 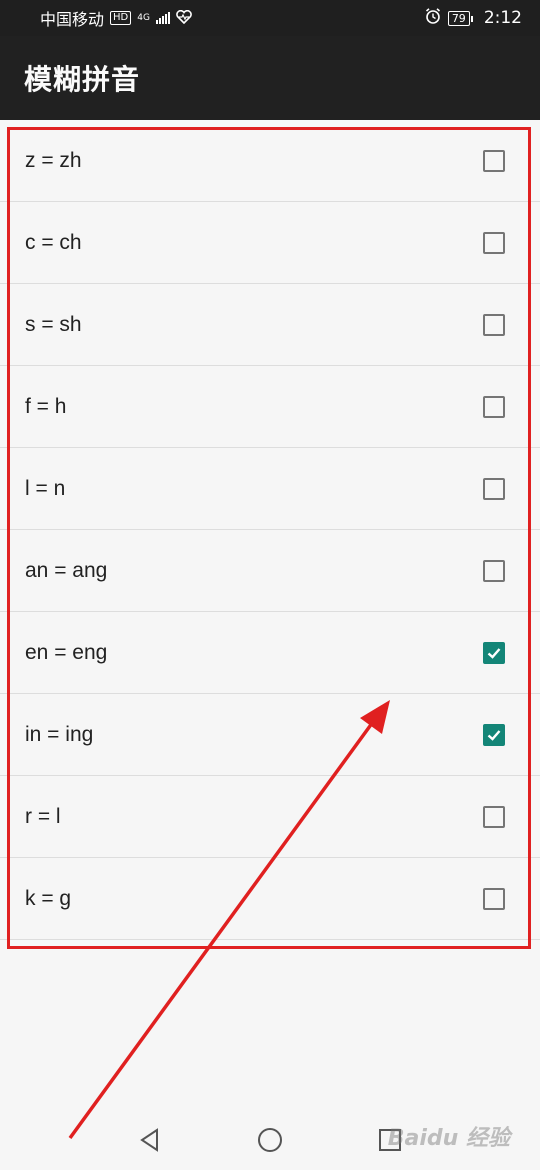 What do you see at coordinates (270, 325) in the screenshot?
I see `option-row: s = sh` at bounding box center [270, 325].